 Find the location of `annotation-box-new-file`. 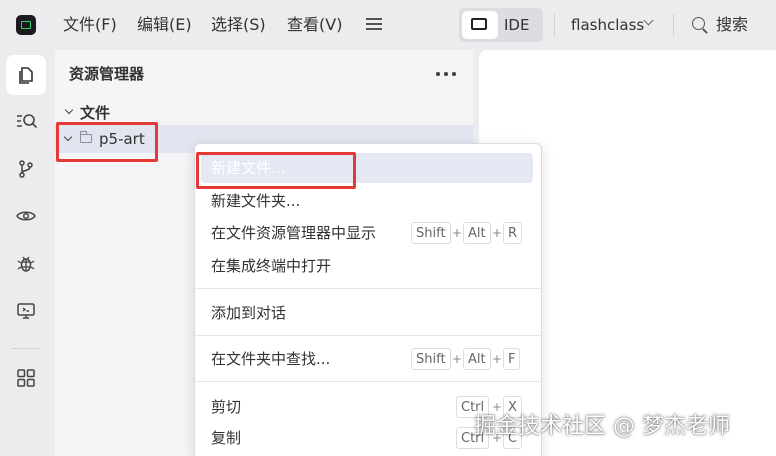

annotation-box-new-file is located at coordinates (276, 170).